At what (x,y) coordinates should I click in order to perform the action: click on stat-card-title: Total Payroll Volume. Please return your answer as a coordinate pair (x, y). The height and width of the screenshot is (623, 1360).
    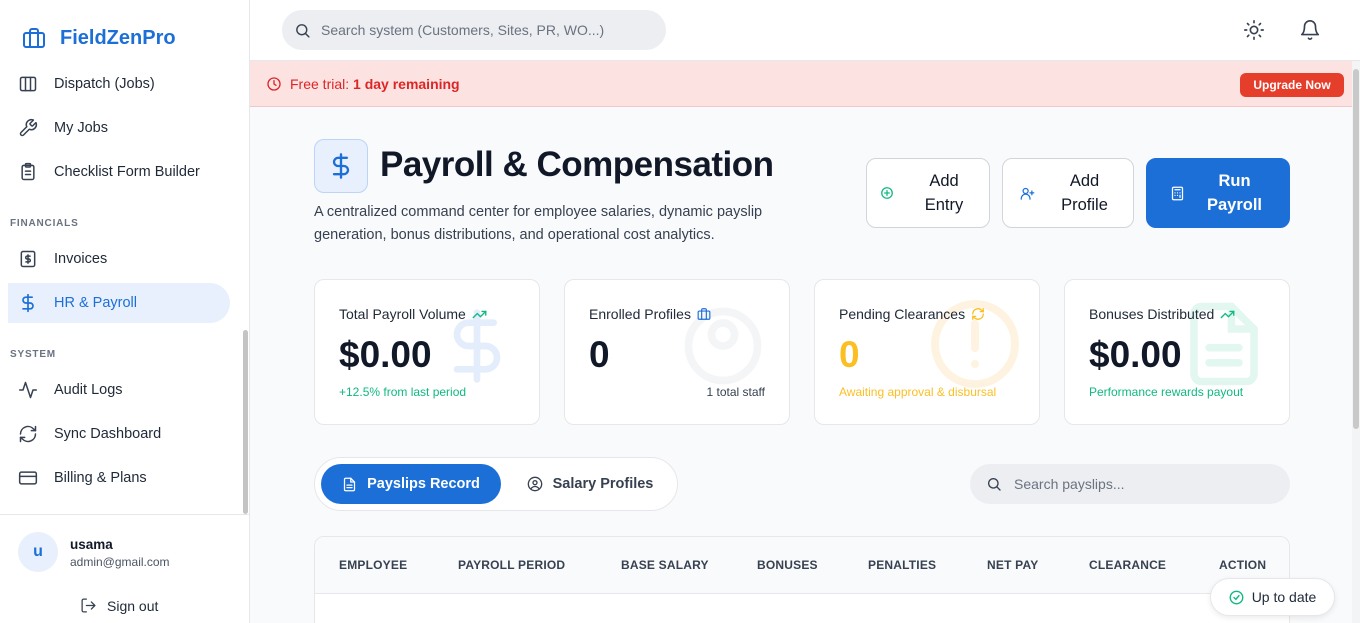
    Looking at the image, I should click on (413, 314).